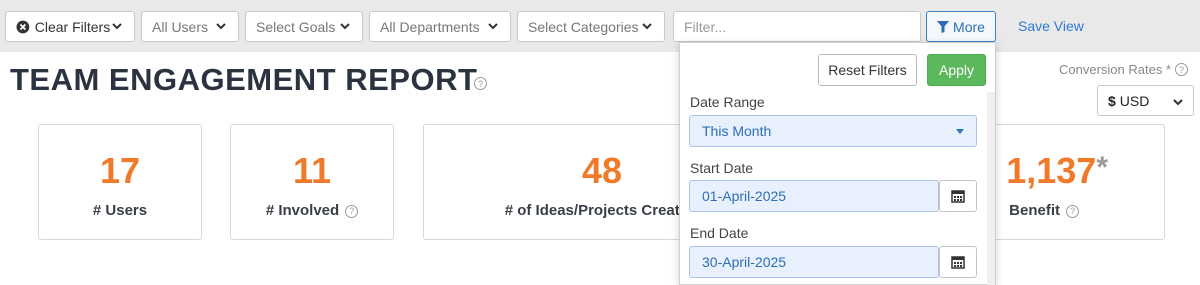 The height and width of the screenshot is (285, 1200). I want to click on stat-label: # Involved?, so click(312, 210).